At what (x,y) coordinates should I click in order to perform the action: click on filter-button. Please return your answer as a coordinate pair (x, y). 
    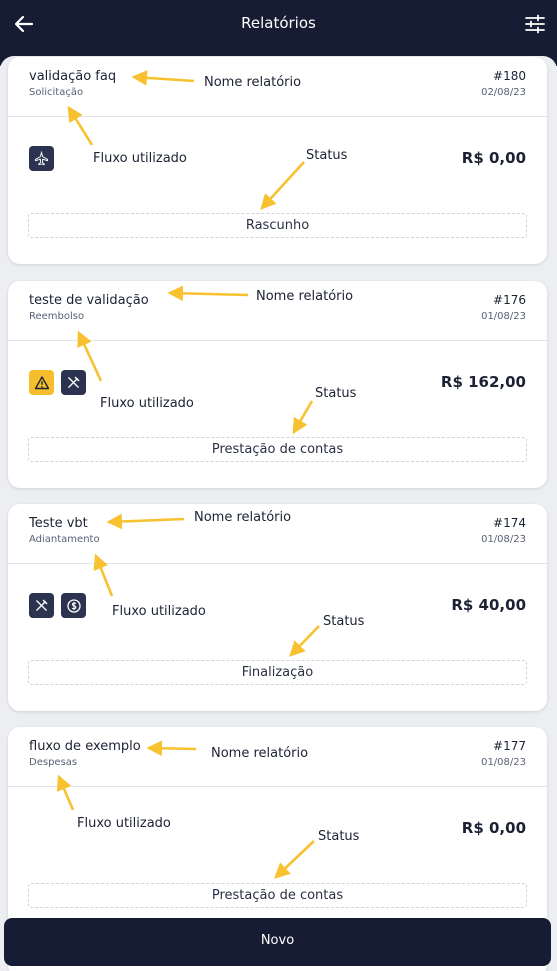
    Looking at the image, I should click on (535, 24).